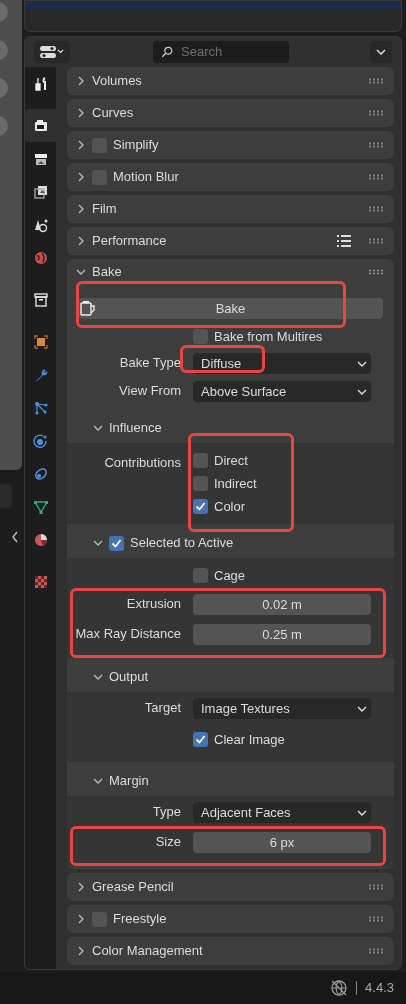  I want to click on field-label: View From, so click(150, 390).